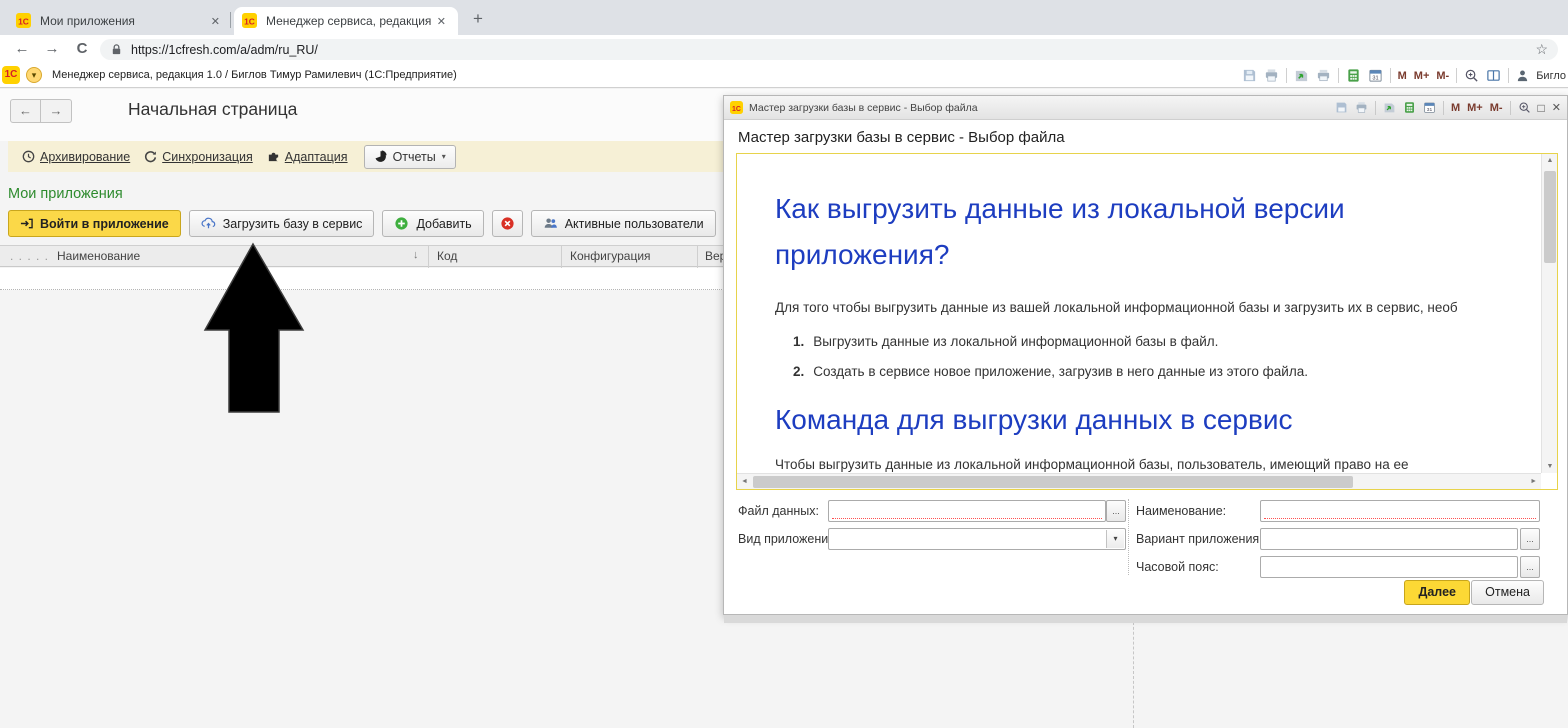 This screenshot has height=728, width=1568. I want to click on browser-address-row: ← → C https://1cfresh.com/a/adm/ru_RU/ ☆, so click(784, 49).